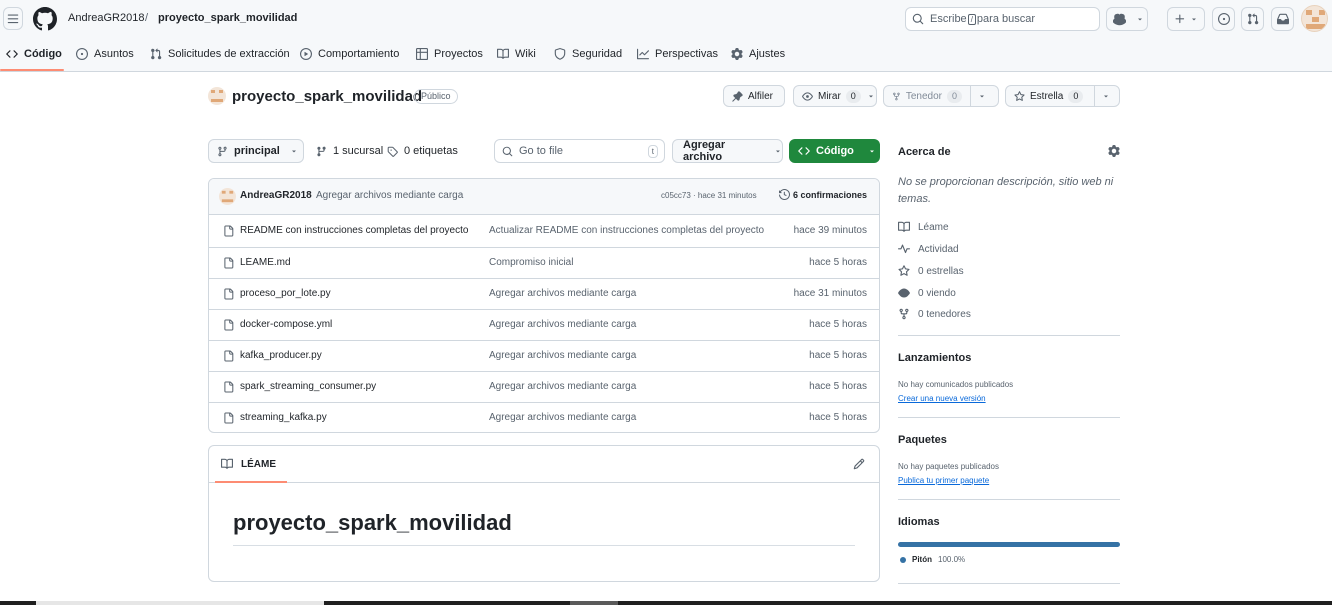  I want to click on file-name: streaming_kafka.py, so click(355, 417).